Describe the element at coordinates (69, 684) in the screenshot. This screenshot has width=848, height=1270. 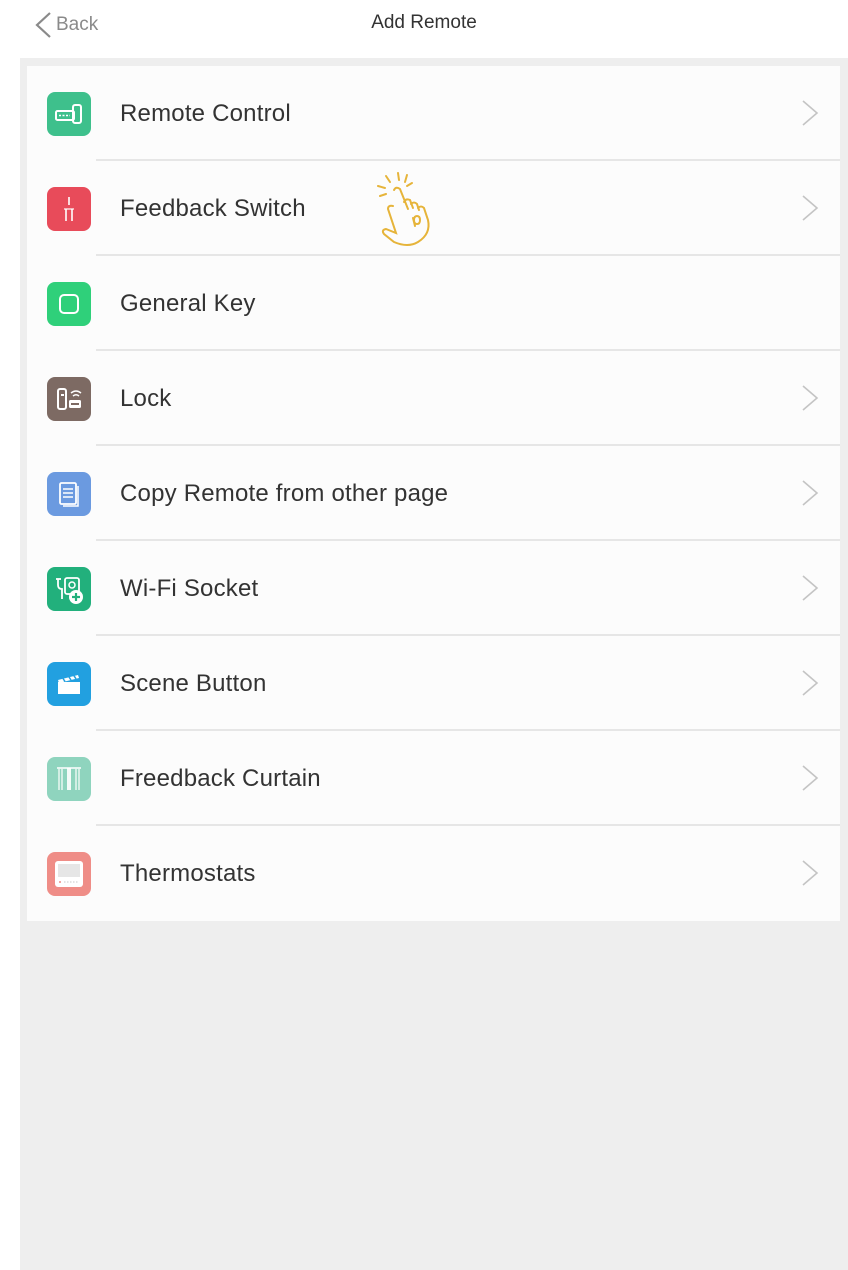
I see `clapperboard-icon` at that location.